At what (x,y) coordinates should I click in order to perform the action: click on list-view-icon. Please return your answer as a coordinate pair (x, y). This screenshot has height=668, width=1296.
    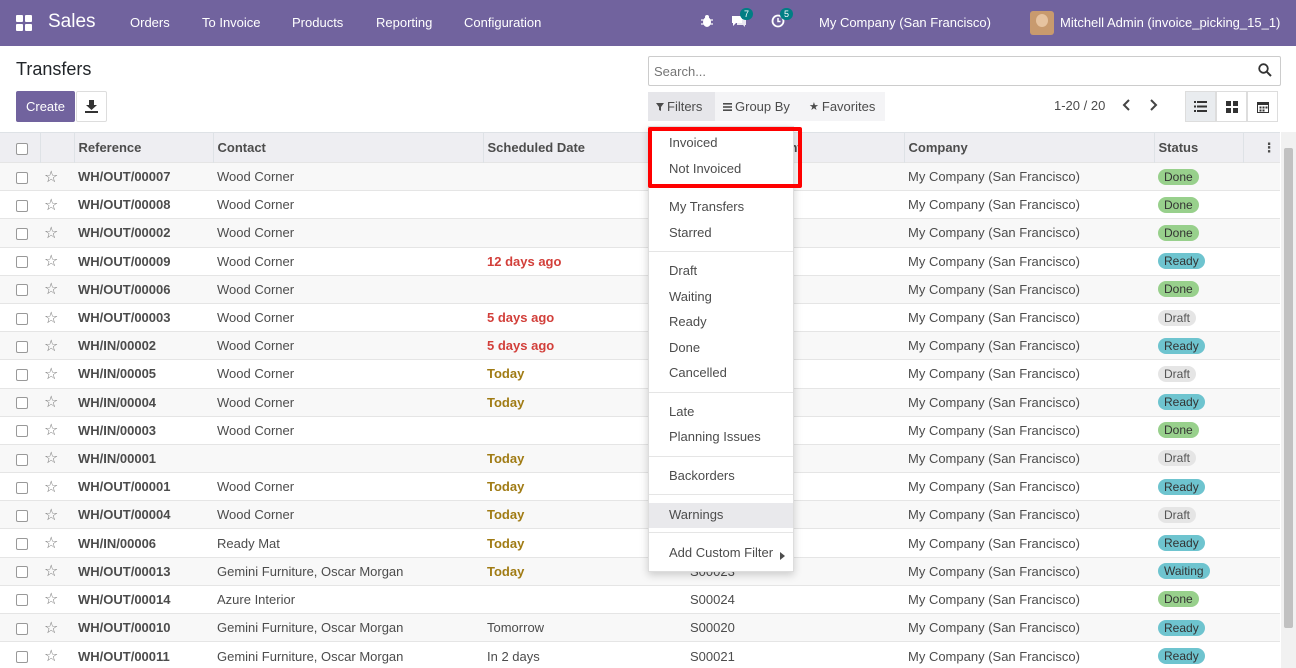
    Looking at the image, I should click on (1200, 106).